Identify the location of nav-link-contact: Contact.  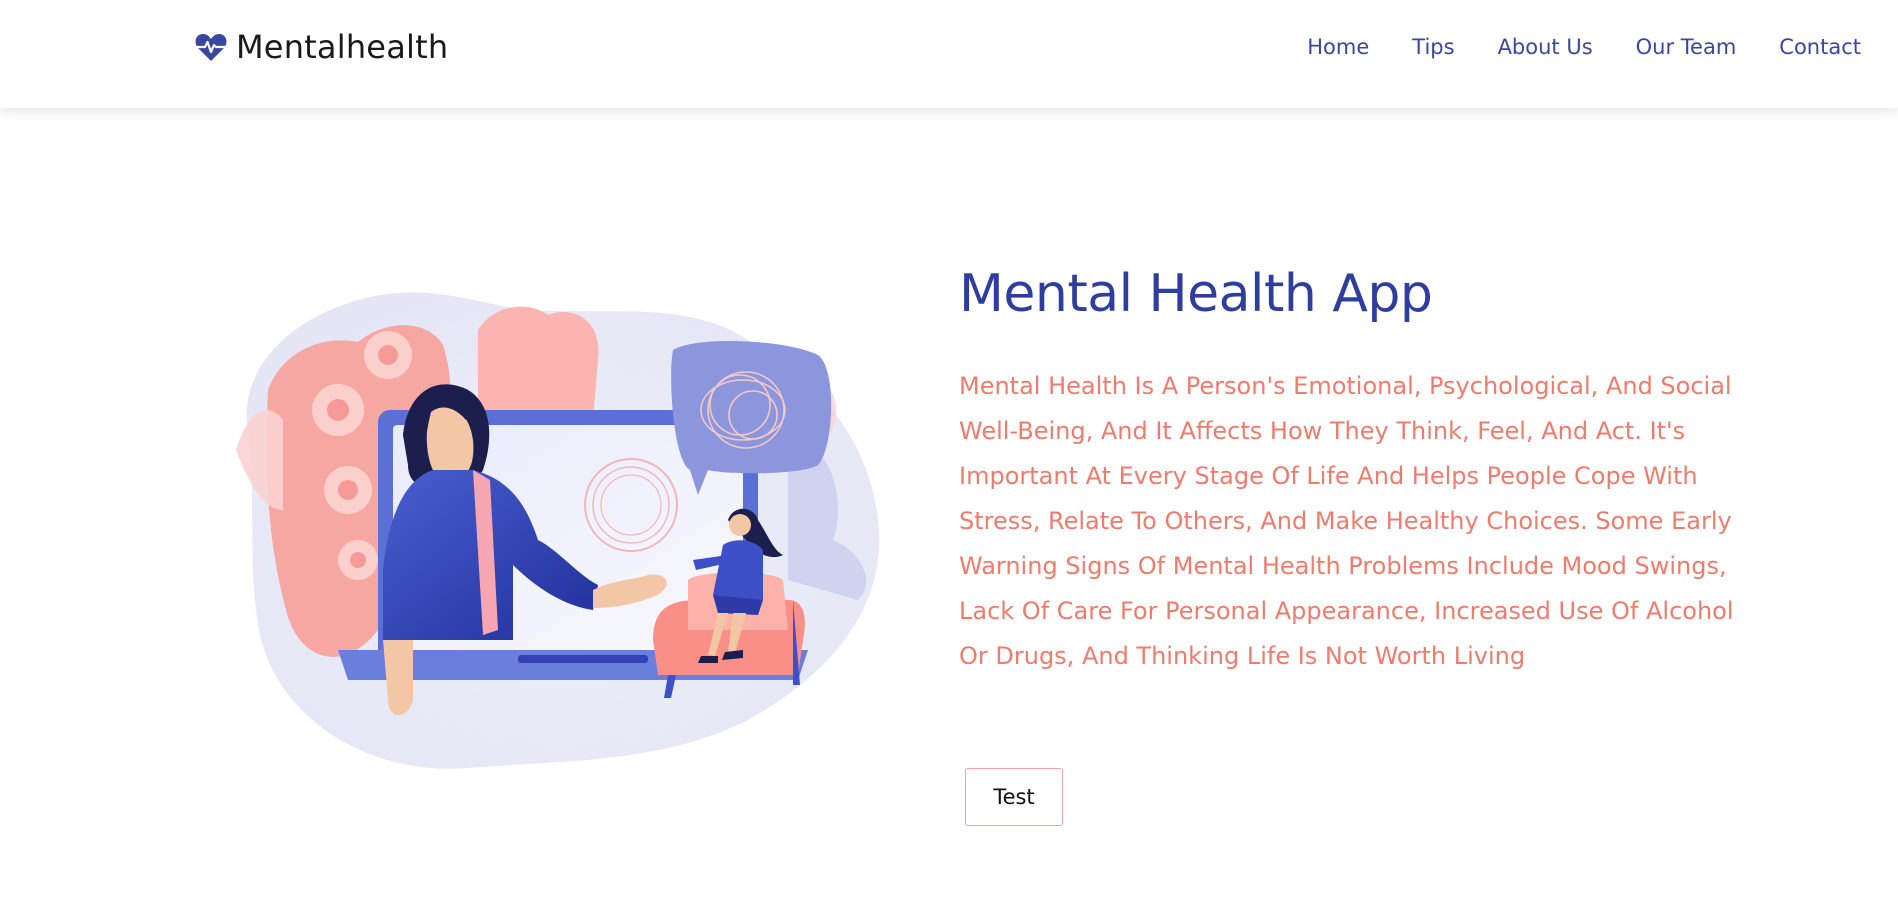
(1820, 47).